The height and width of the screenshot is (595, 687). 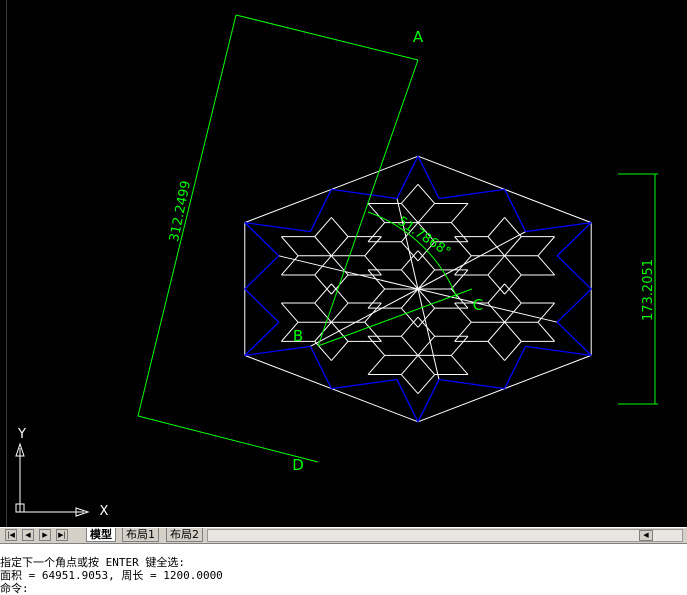 What do you see at coordinates (11, 535) in the screenshot?
I see `first-tab-button: |◀` at bounding box center [11, 535].